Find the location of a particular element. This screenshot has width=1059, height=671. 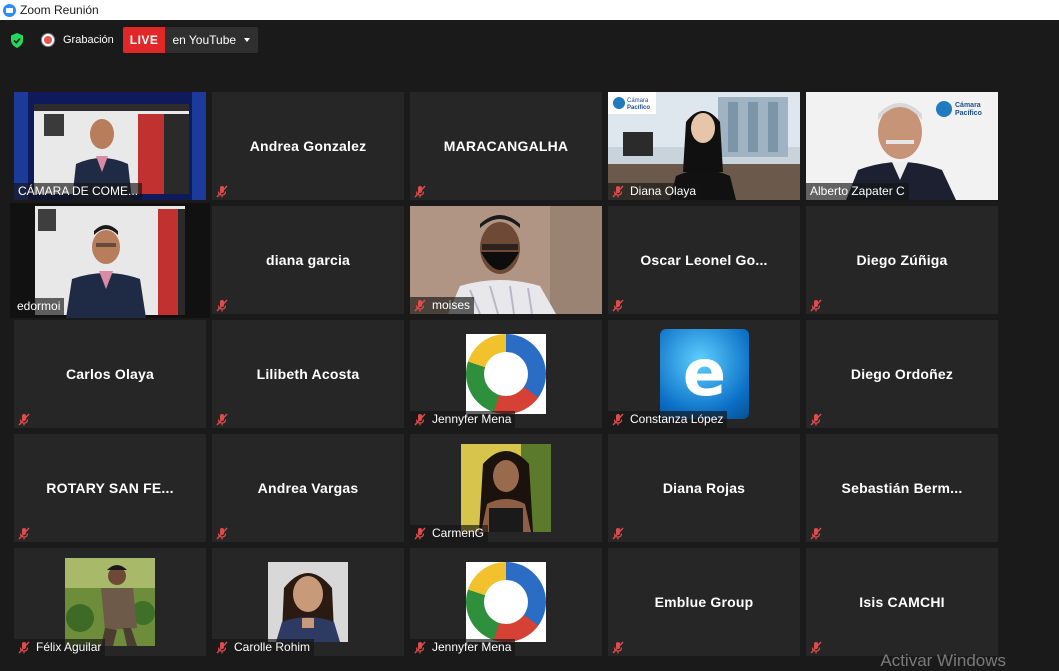

participant-name: Andrea Gonzalez is located at coordinates (308, 146).